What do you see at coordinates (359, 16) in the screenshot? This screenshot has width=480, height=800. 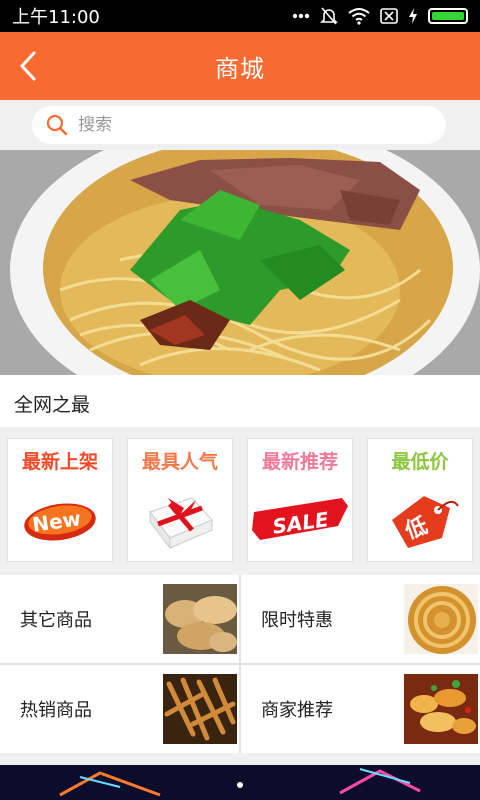 I see `wifi-icon` at bounding box center [359, 16].